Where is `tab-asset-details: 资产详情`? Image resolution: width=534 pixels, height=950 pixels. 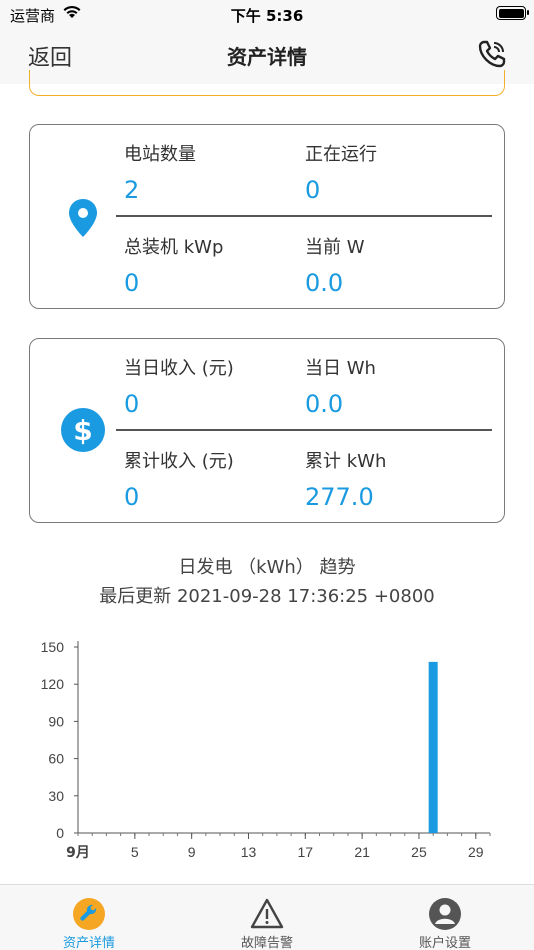 tab-asset-details: 资产详情 is located at coordinates (89, 917).